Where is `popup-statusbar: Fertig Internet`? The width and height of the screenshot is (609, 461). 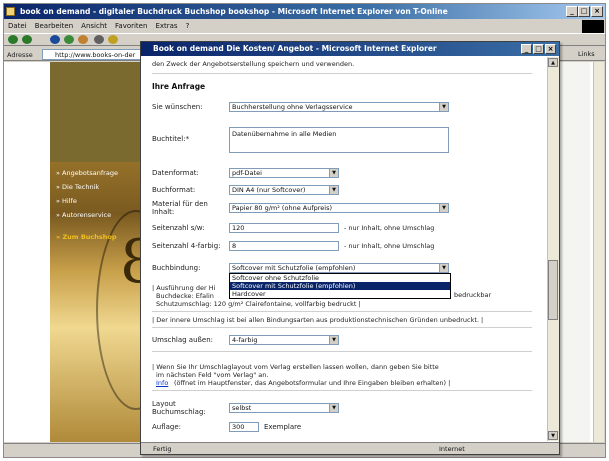
popup-statusbar: Fertig Internet is located at coordinates (350, 448).